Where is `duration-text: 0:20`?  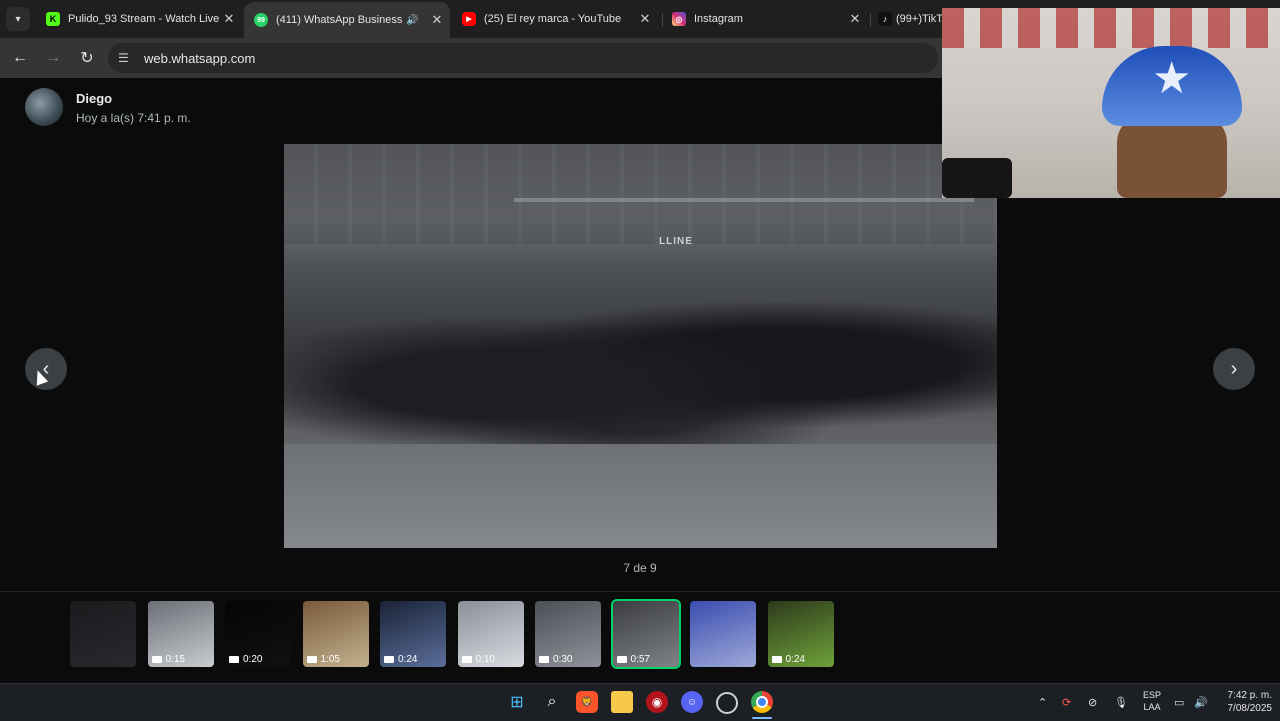
duration-text: 0:20 is located at coordinates (253, 659).